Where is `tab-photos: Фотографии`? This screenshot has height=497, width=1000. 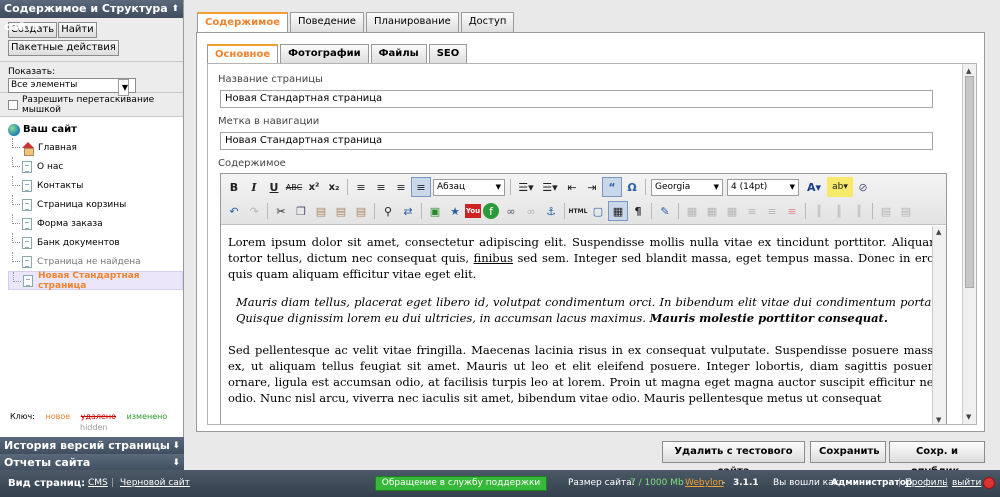 tab-photos: Фотографии is located at coordinates (324, 53).